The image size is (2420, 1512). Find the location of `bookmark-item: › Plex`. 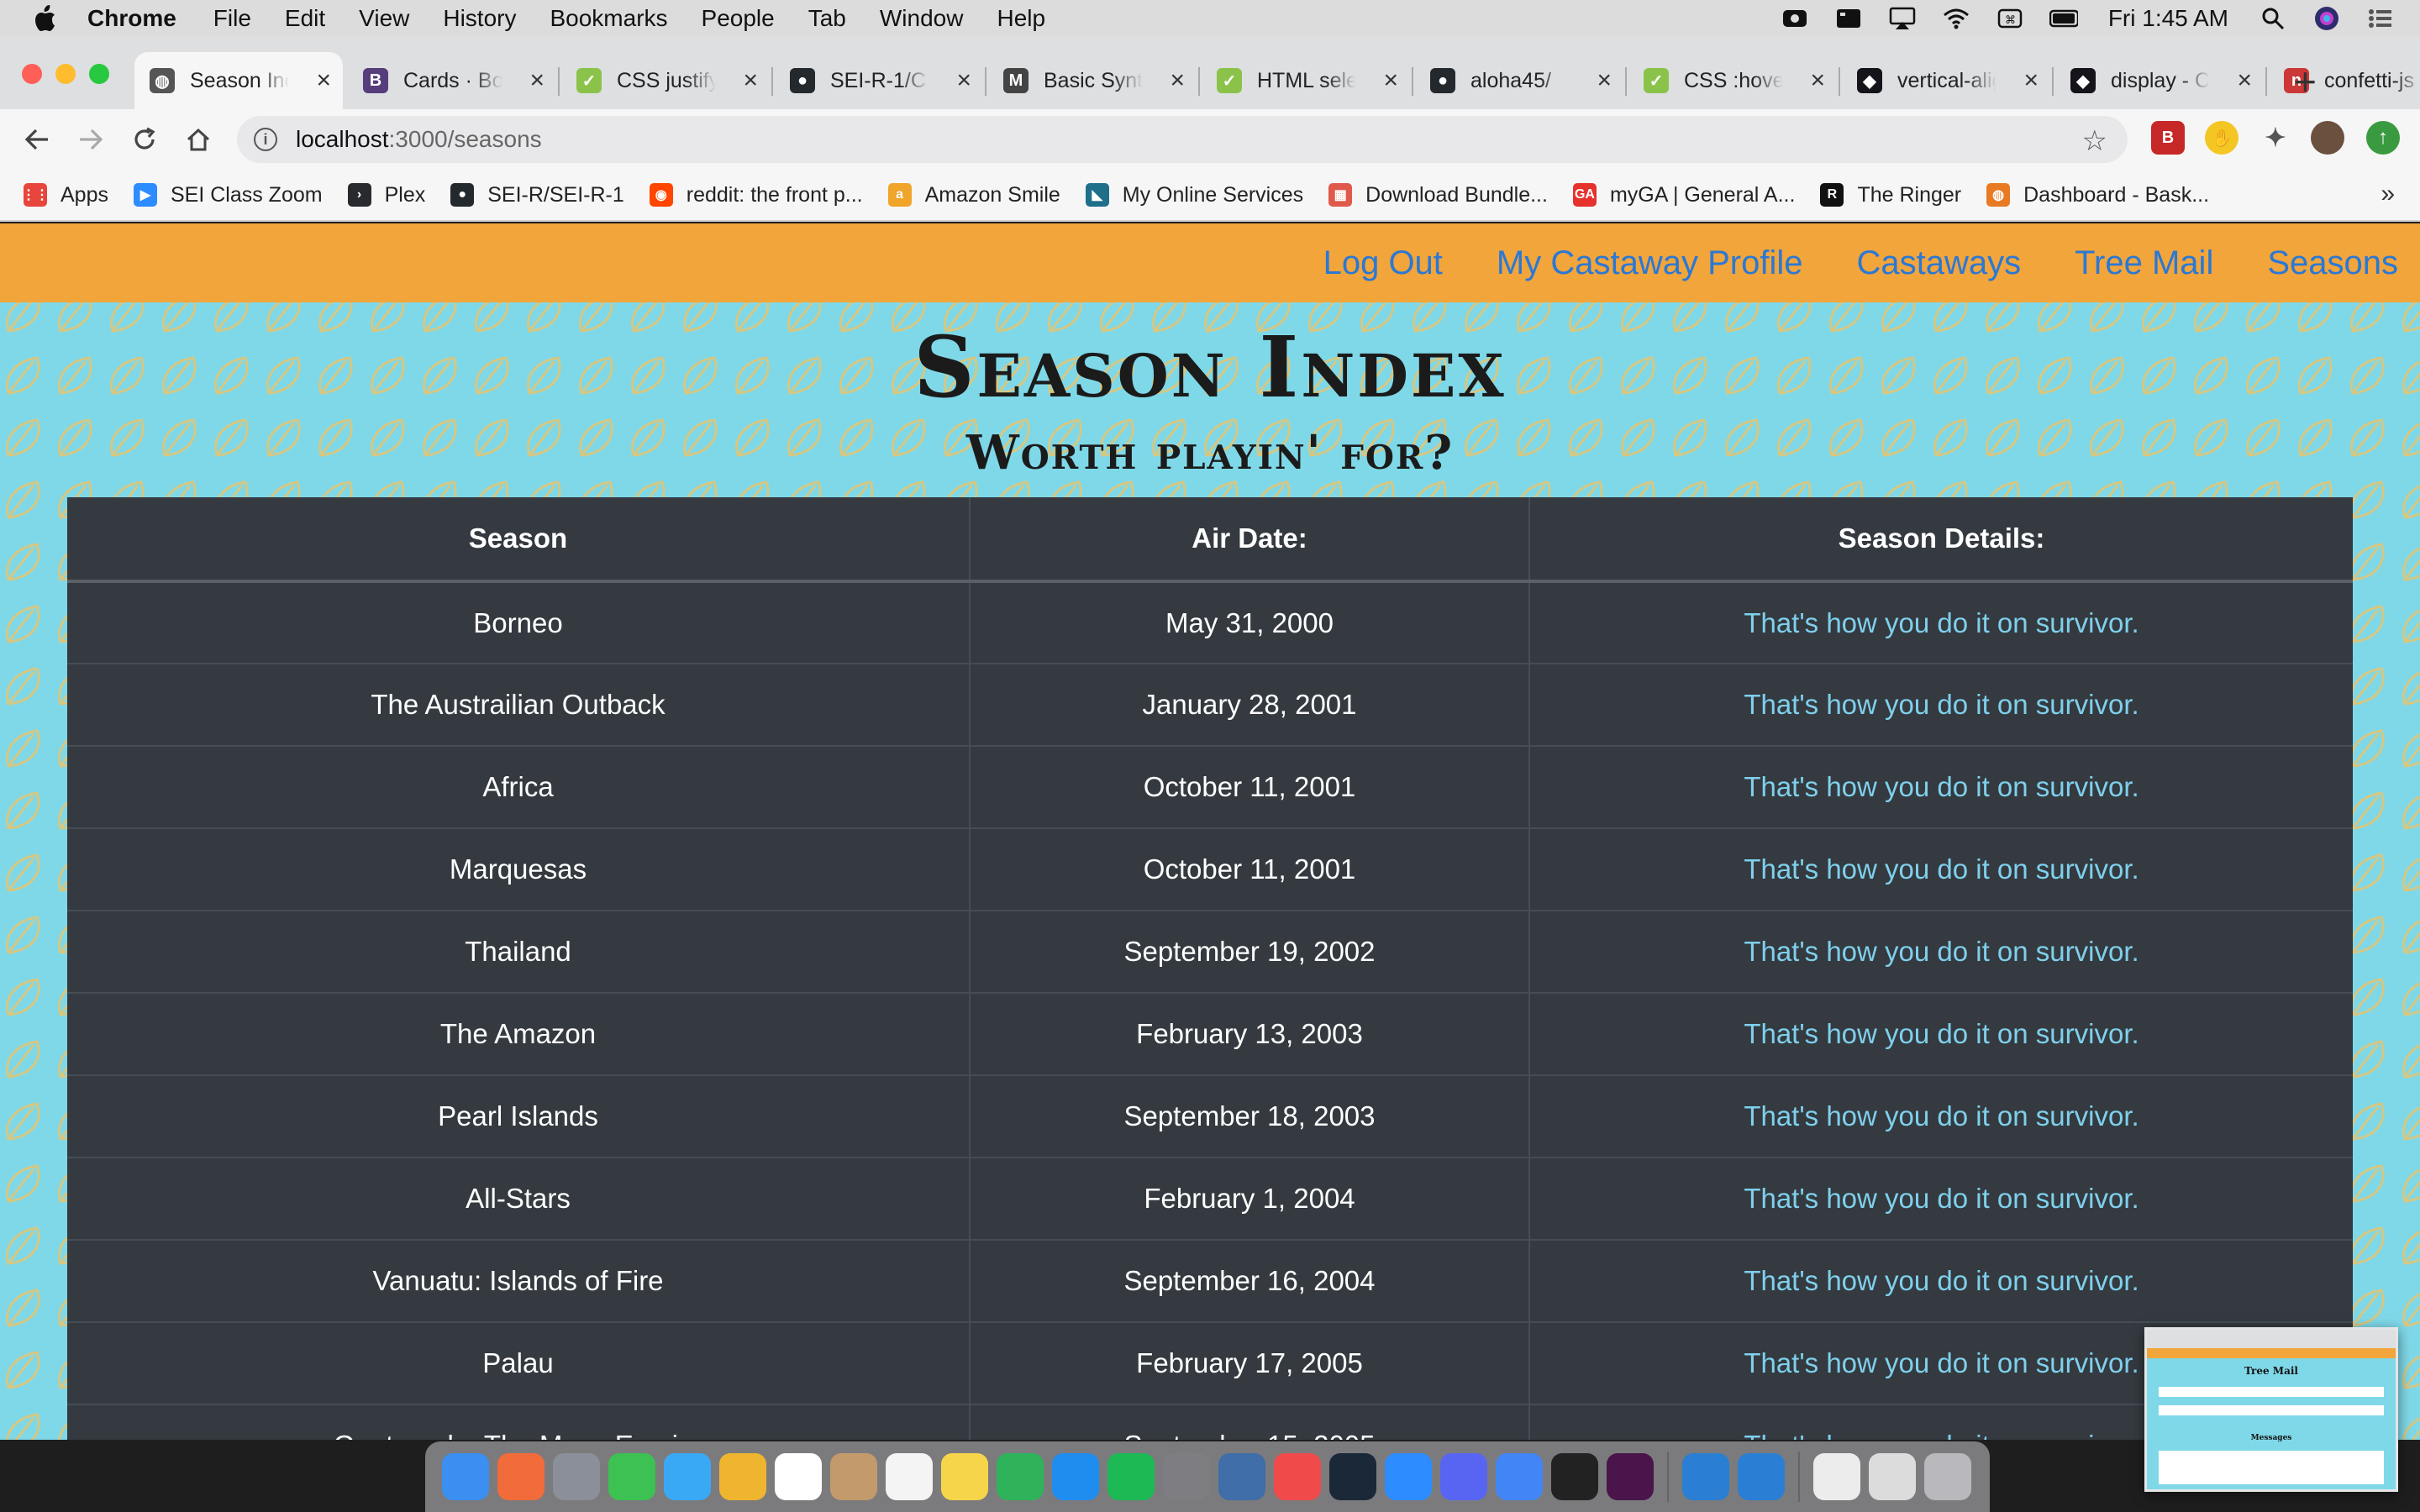

bookmark-item: › Plex is located at coordinates (386, 195).